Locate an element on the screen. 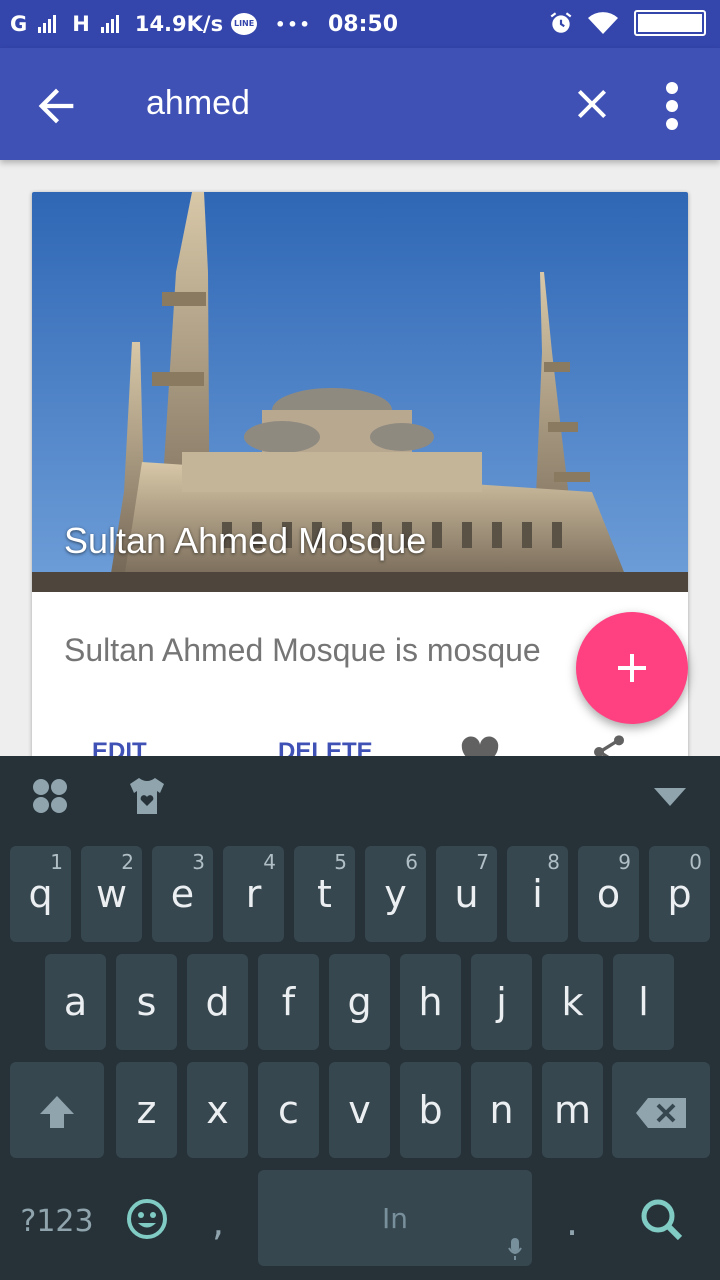 The image size is (720, 1280). period-key: . is located at coordinates (572, 1218).